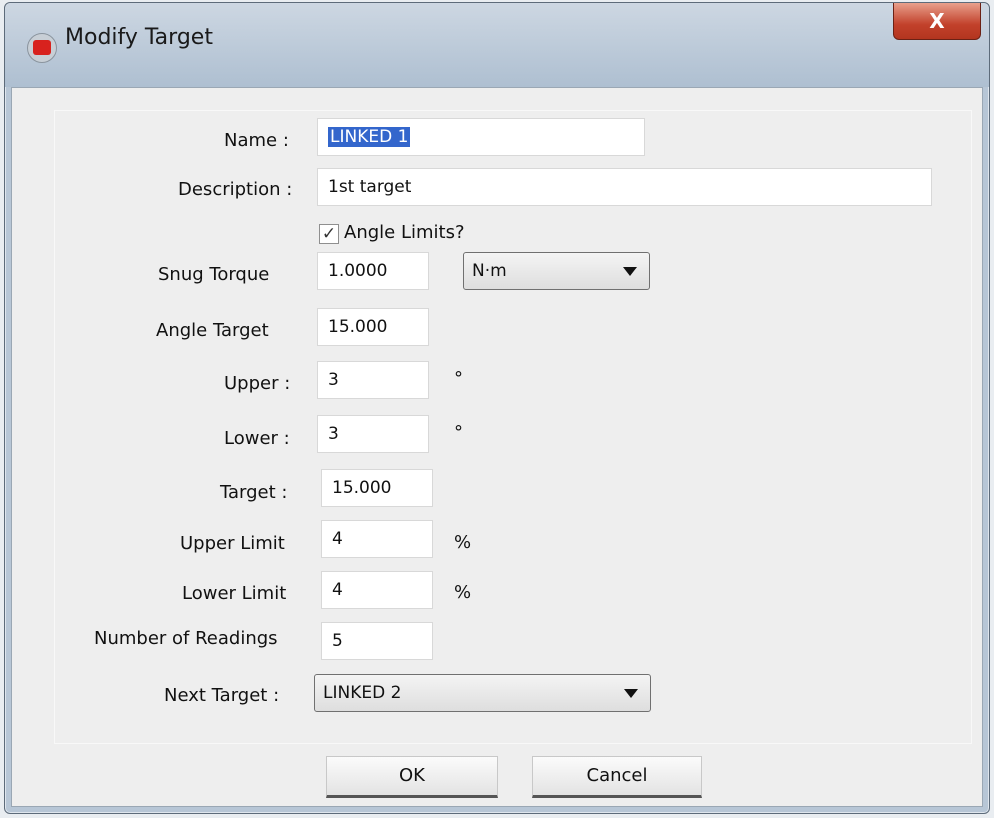  What do you see at coordinates (373, 380) in the screenshot?
I see `upper-input: 3` at bounding box center [373, 380].